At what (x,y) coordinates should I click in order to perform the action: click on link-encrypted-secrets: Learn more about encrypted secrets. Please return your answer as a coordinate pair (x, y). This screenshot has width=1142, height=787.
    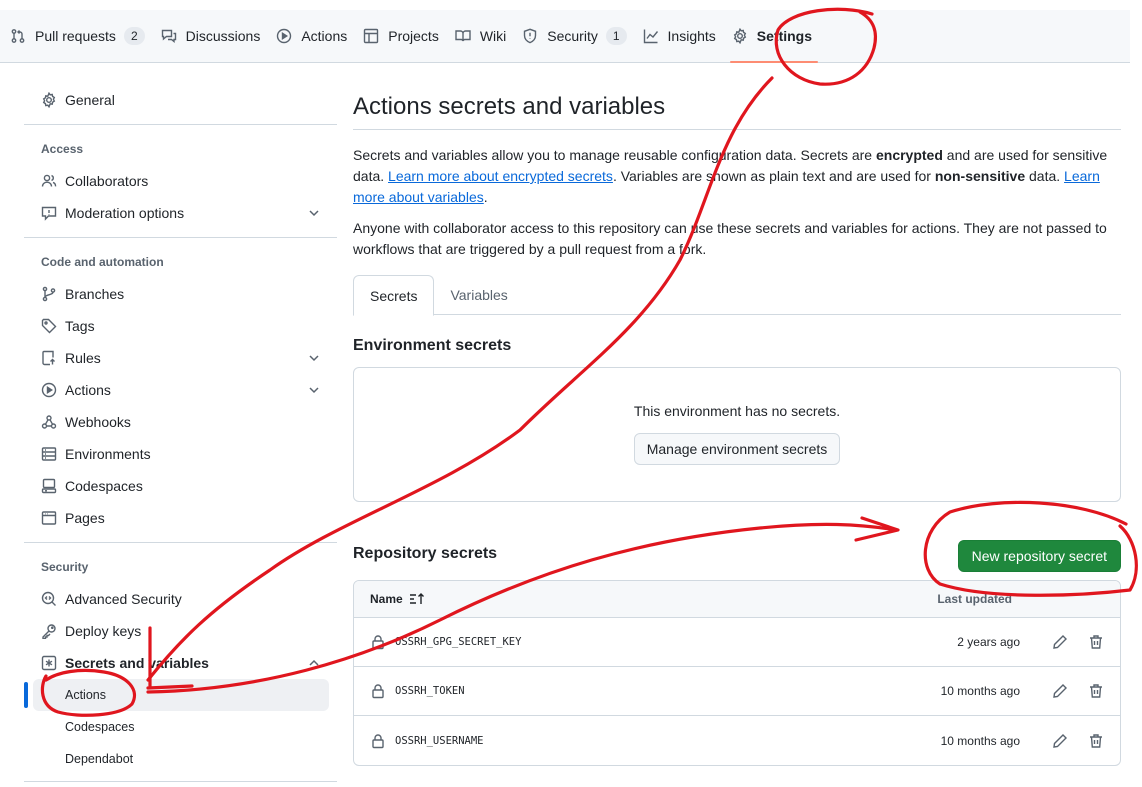
    Looking at the image, I should click on (500, 176).